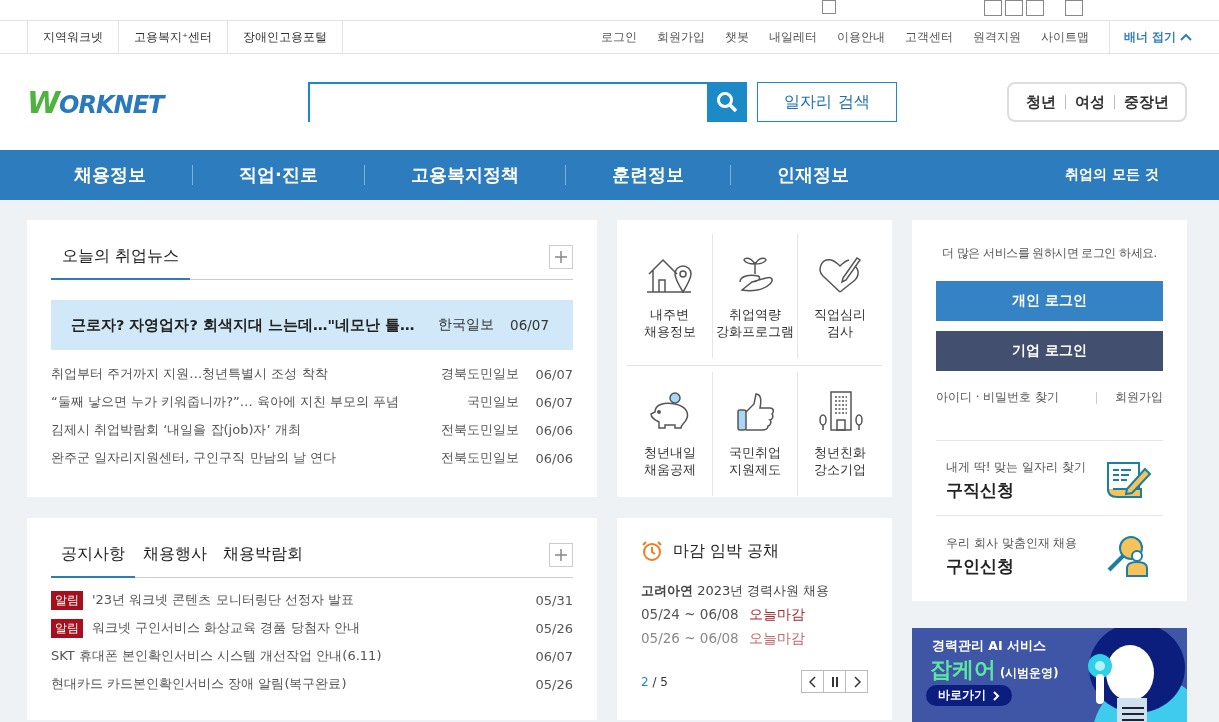 This screenshot has width=1219, height=722. I want to click on page-indicator: 2 / 5, so click(654, 681).